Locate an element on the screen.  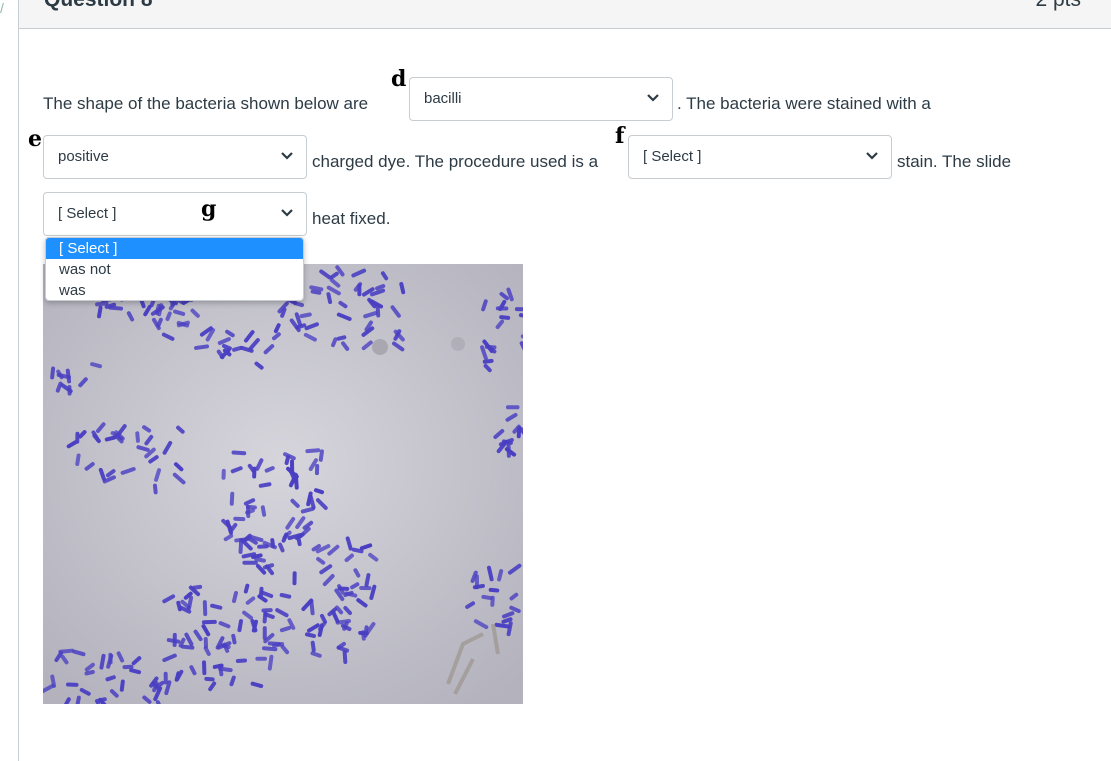
annotation-d: d is located at coordinates (398, 79).